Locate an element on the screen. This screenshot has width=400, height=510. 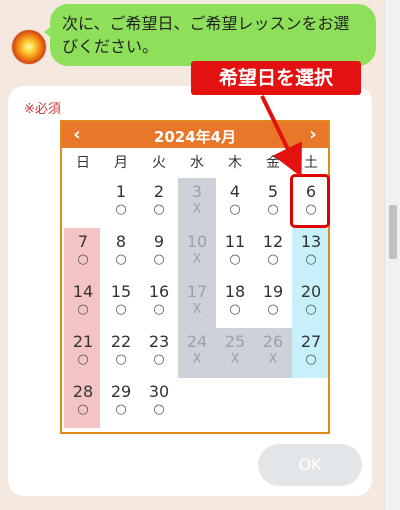
calendar-day: 26 X is located at coordinates (273, 353).